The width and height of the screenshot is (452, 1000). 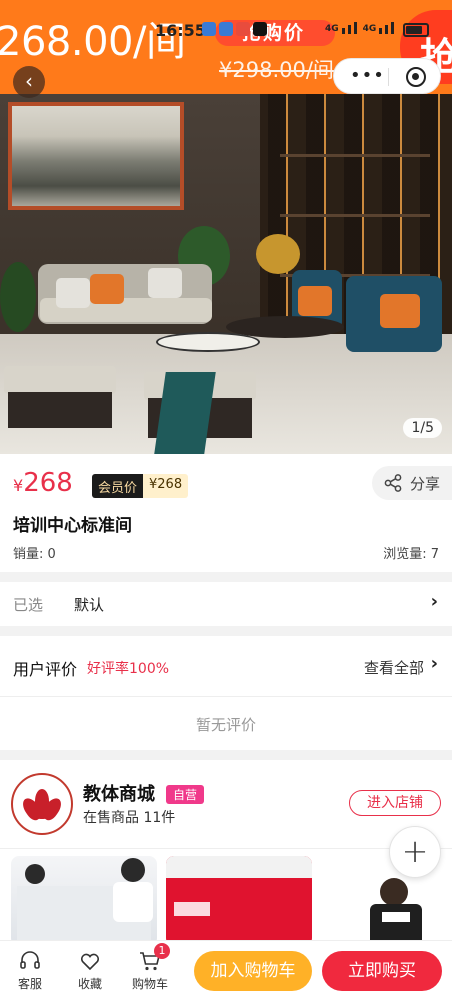 I want to click on photo-ottoman-base, so click(x=60, y=410).